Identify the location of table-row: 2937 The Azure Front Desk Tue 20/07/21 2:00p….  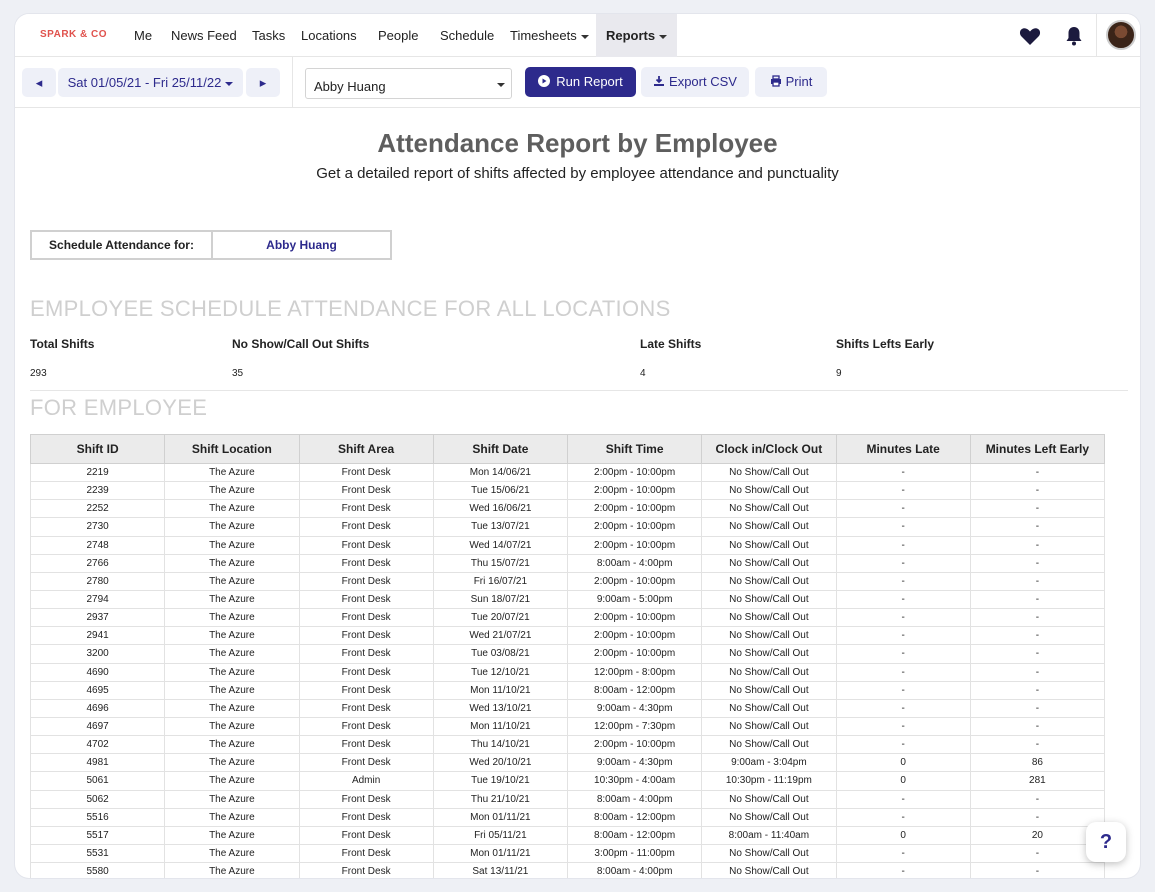
(567, 618).